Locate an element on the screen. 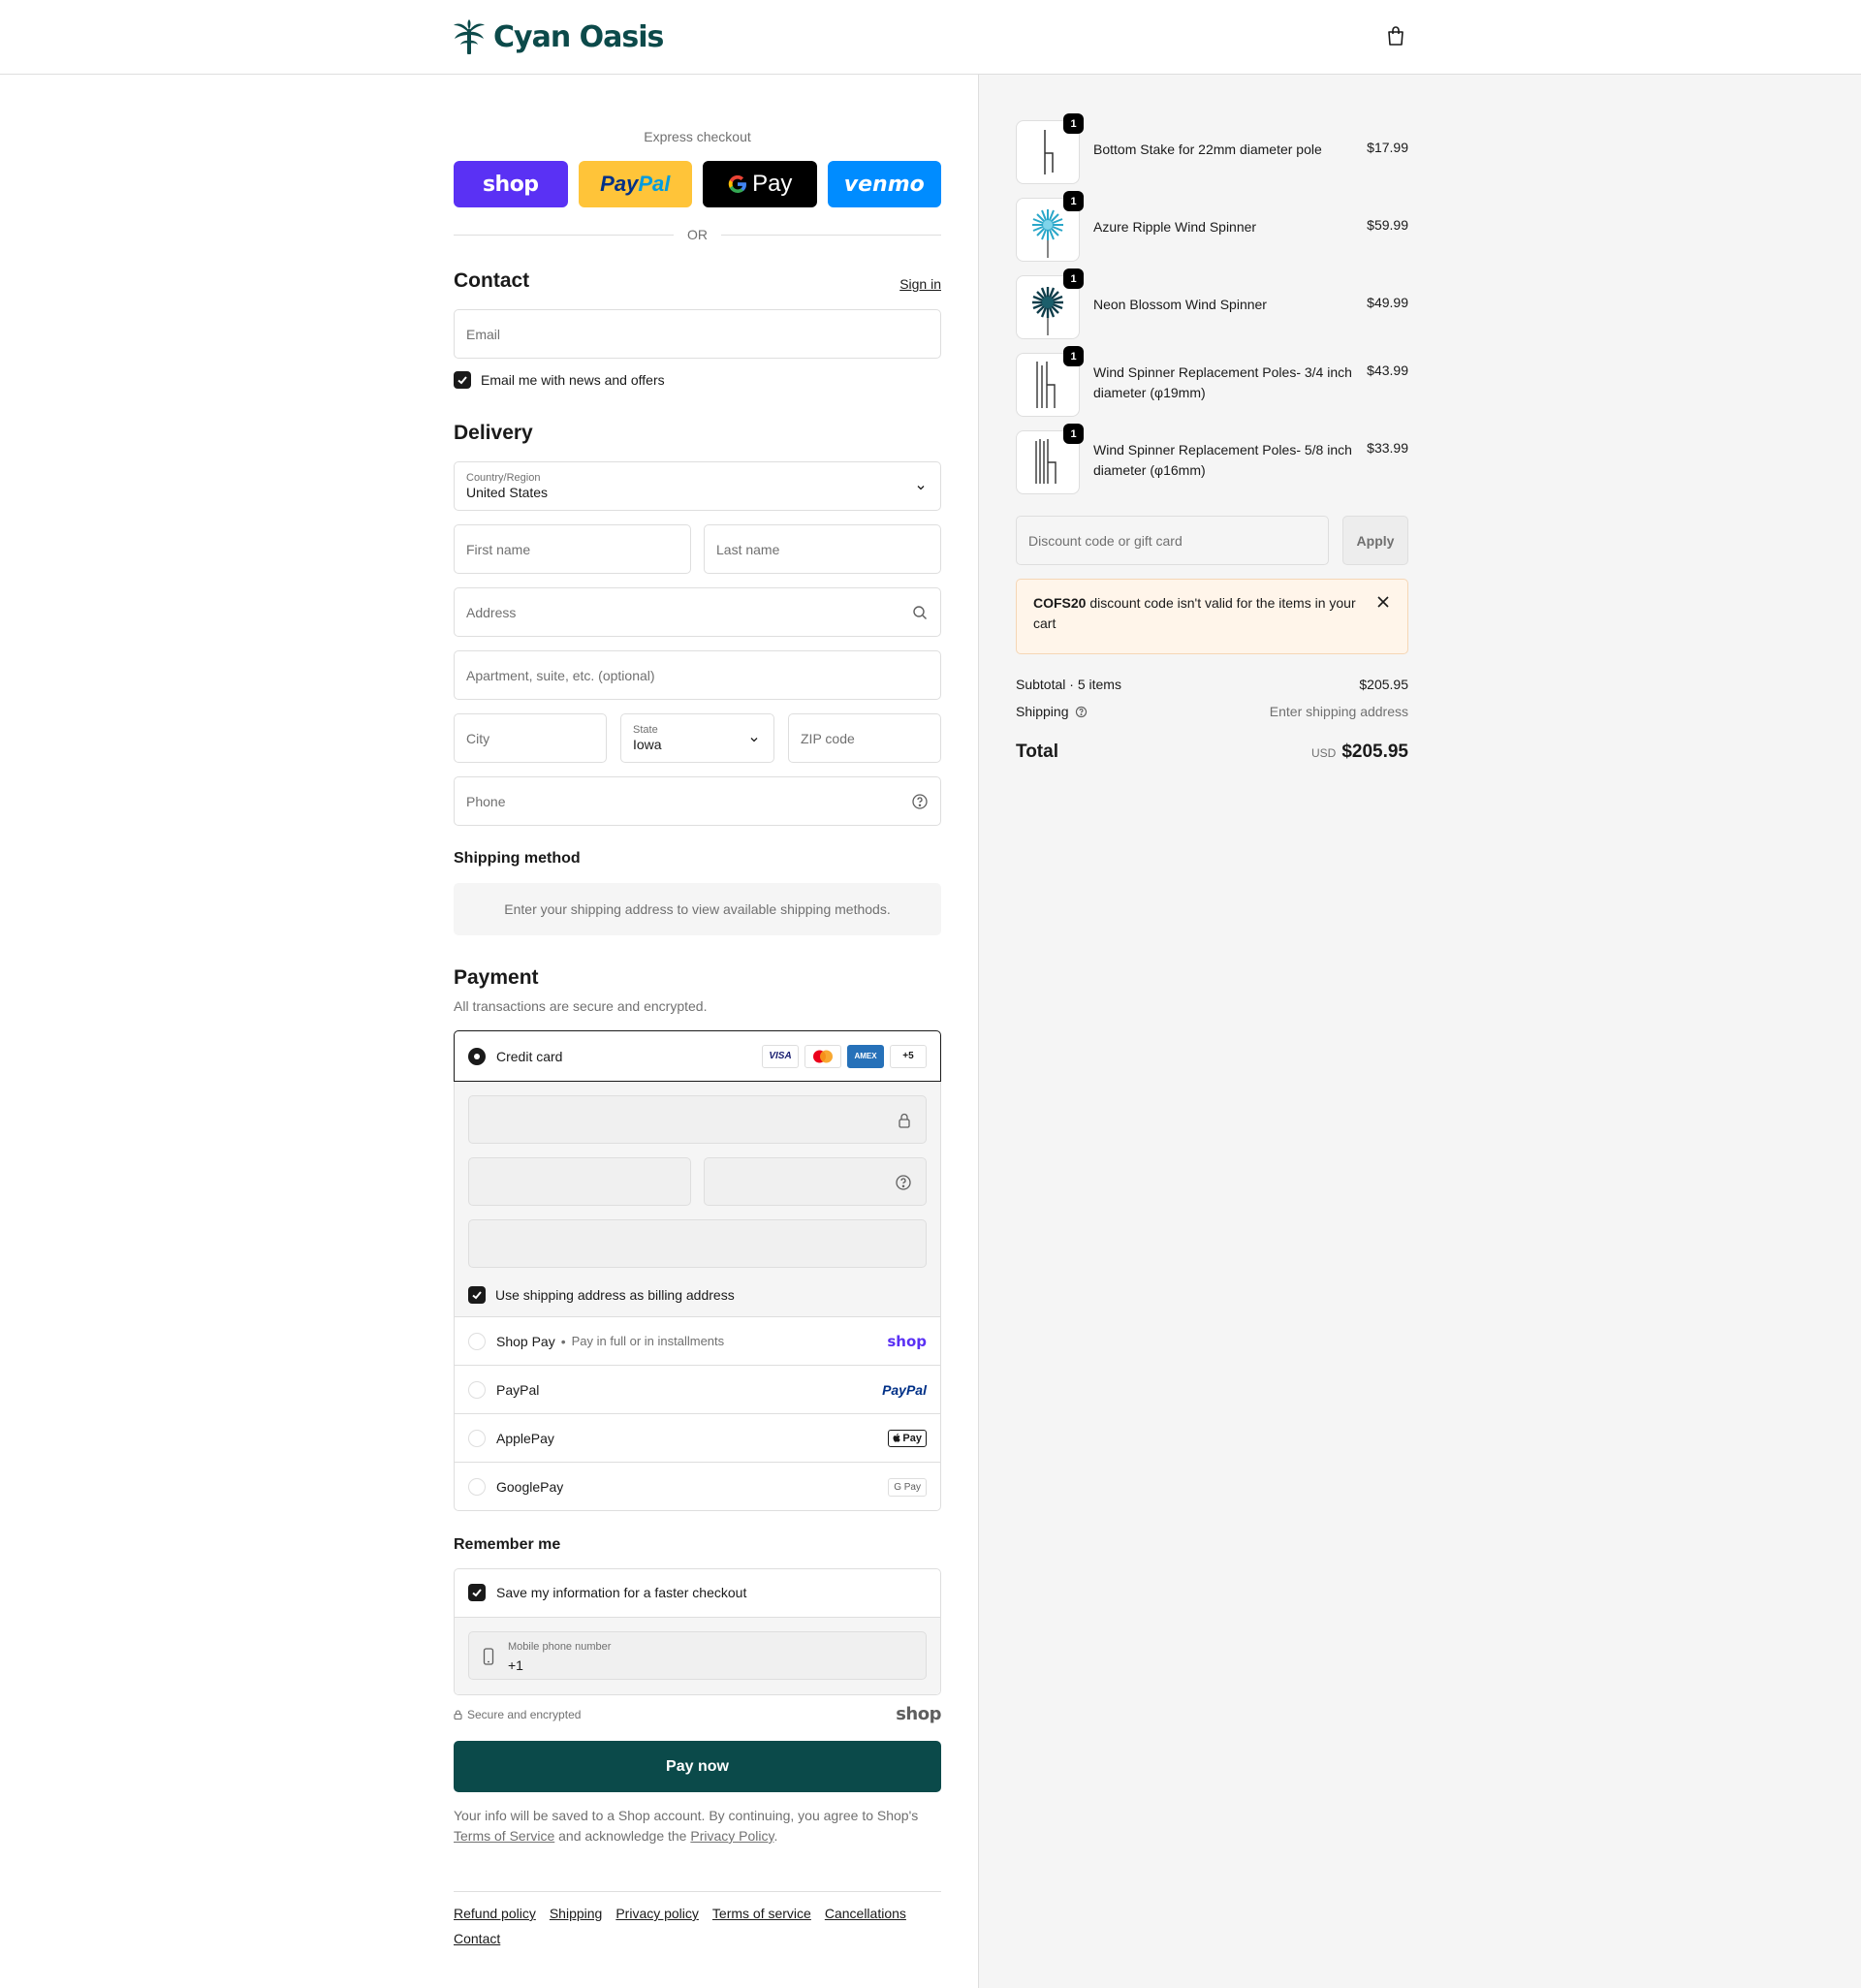 The height and width of the screenshot is (1988, 1861). first-name-placeholder: First name is located at coordinates (498, 549).